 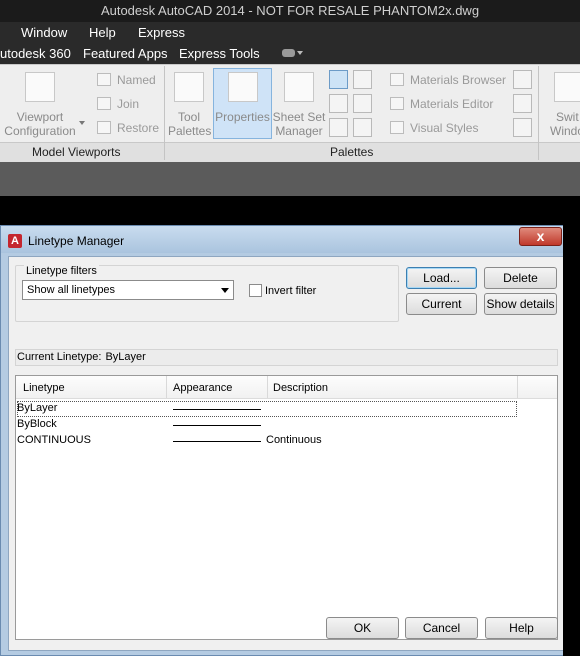 I want to click on materials-browser-icon, so click(x=397, y=79).